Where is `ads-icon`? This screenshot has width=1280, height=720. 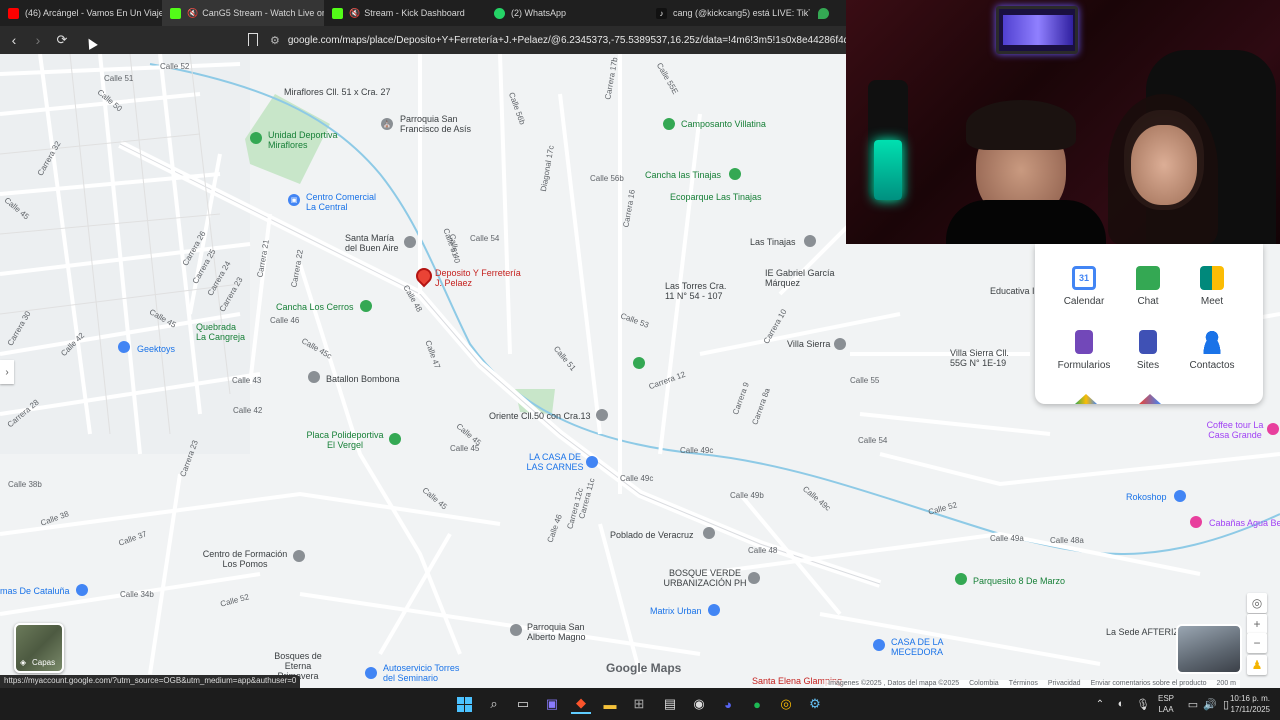
ads-icon is located at coordinates (1150, 399).